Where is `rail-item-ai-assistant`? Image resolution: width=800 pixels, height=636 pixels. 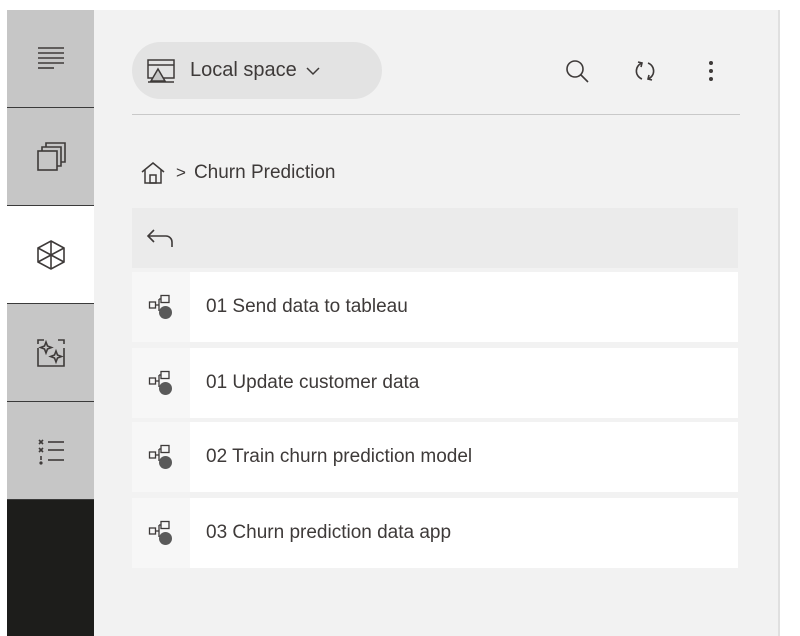
rail-item-ai-assistant is located at coordinates (50, 353).